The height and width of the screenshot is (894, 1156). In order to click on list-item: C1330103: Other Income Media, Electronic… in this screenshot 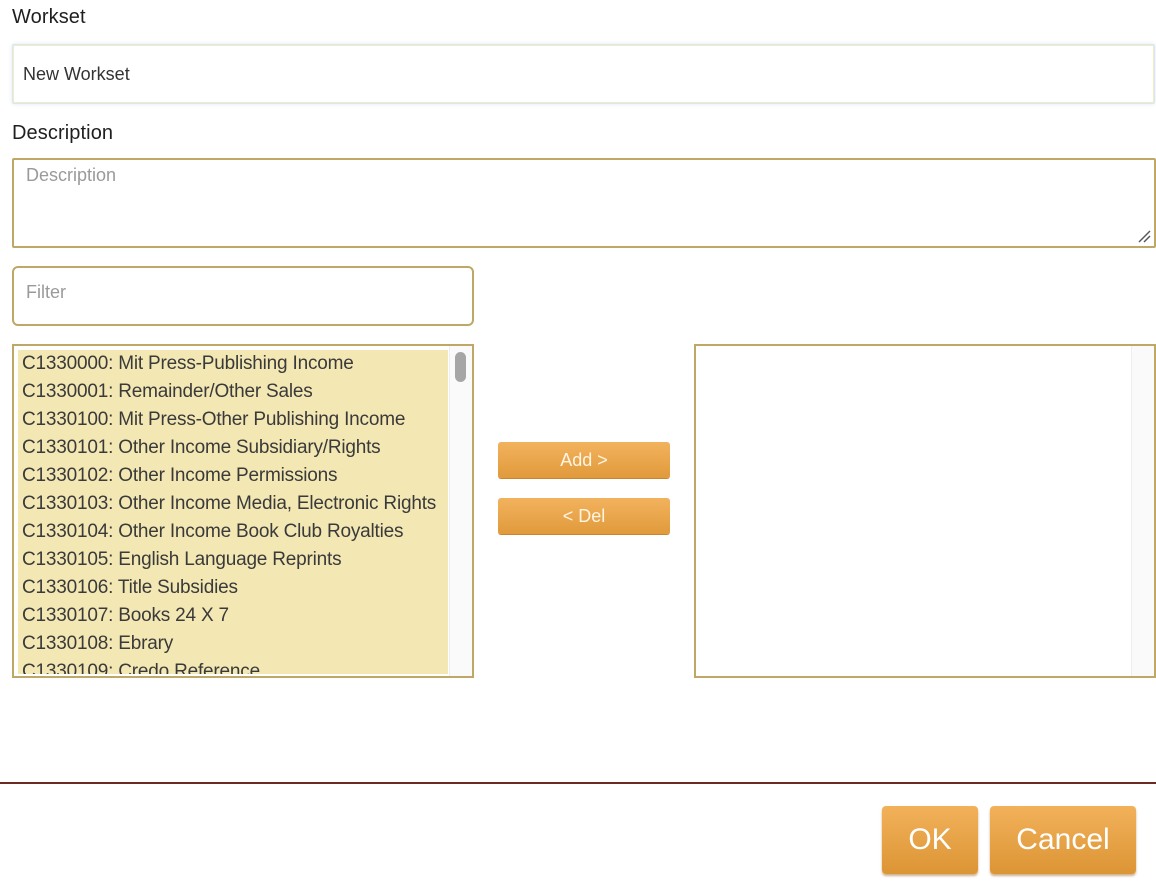, I will do `click(233, 504)`.